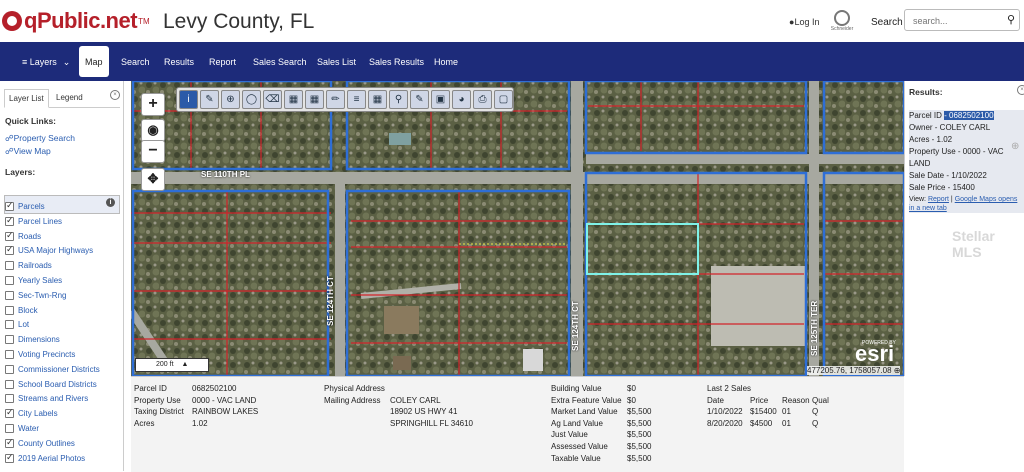  What do you see at coordinates (25, 206) in the screenshot?
I see `layer-item: Parcels` at bounding box center [25, 206].